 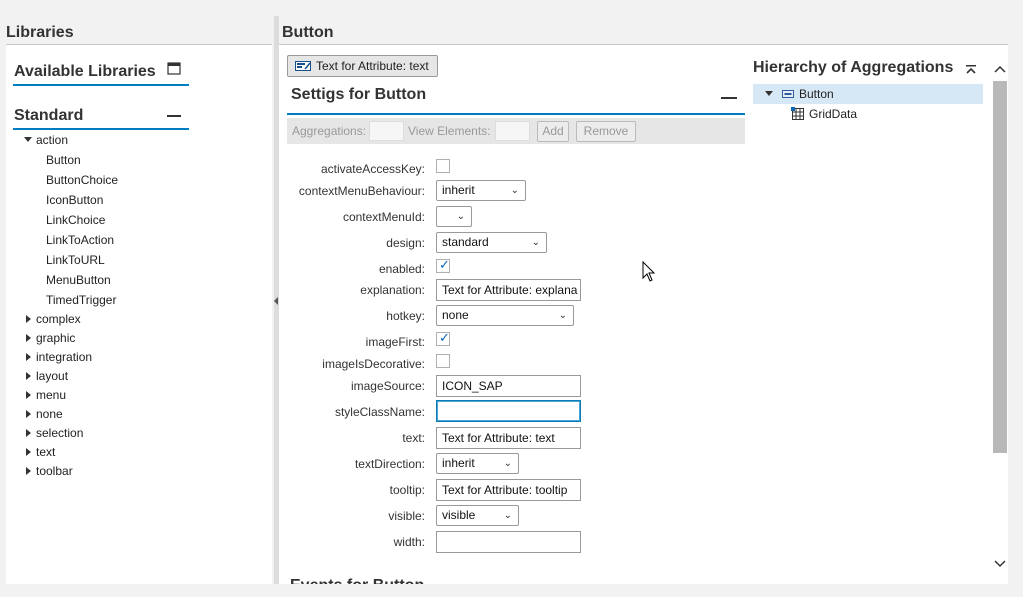 What do you see at coordinates (491, 242) in the screenshot?
I see `design-select: standard ⌄` at bounding box center [491, 242].